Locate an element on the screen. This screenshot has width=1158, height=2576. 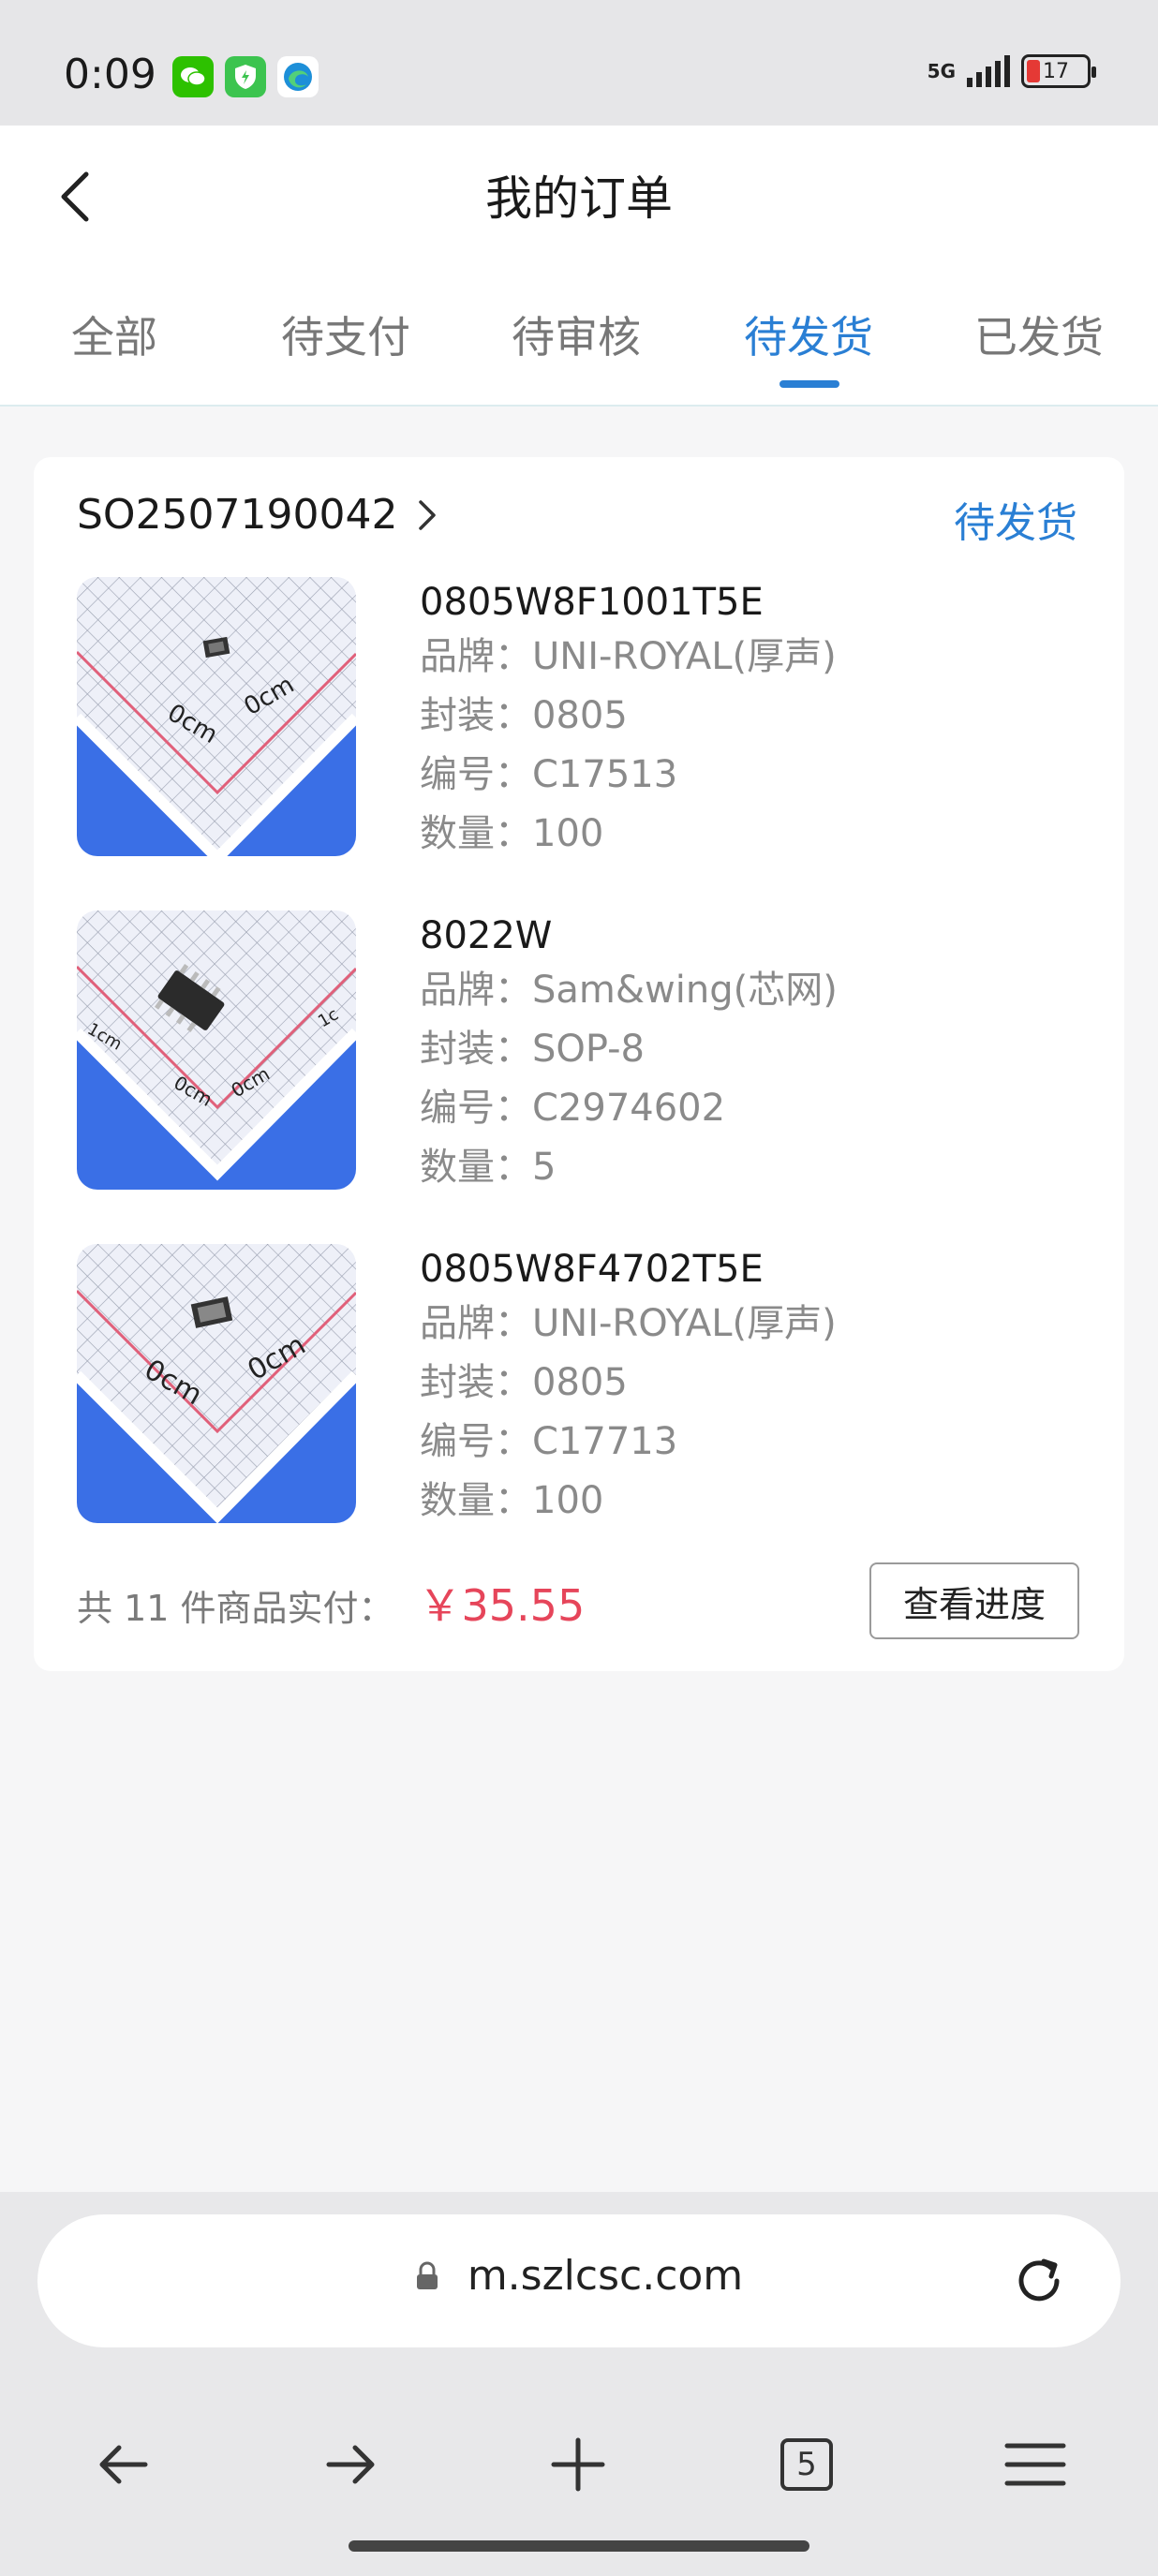
status-time: 0:09 is located at coordinates (110, 74).